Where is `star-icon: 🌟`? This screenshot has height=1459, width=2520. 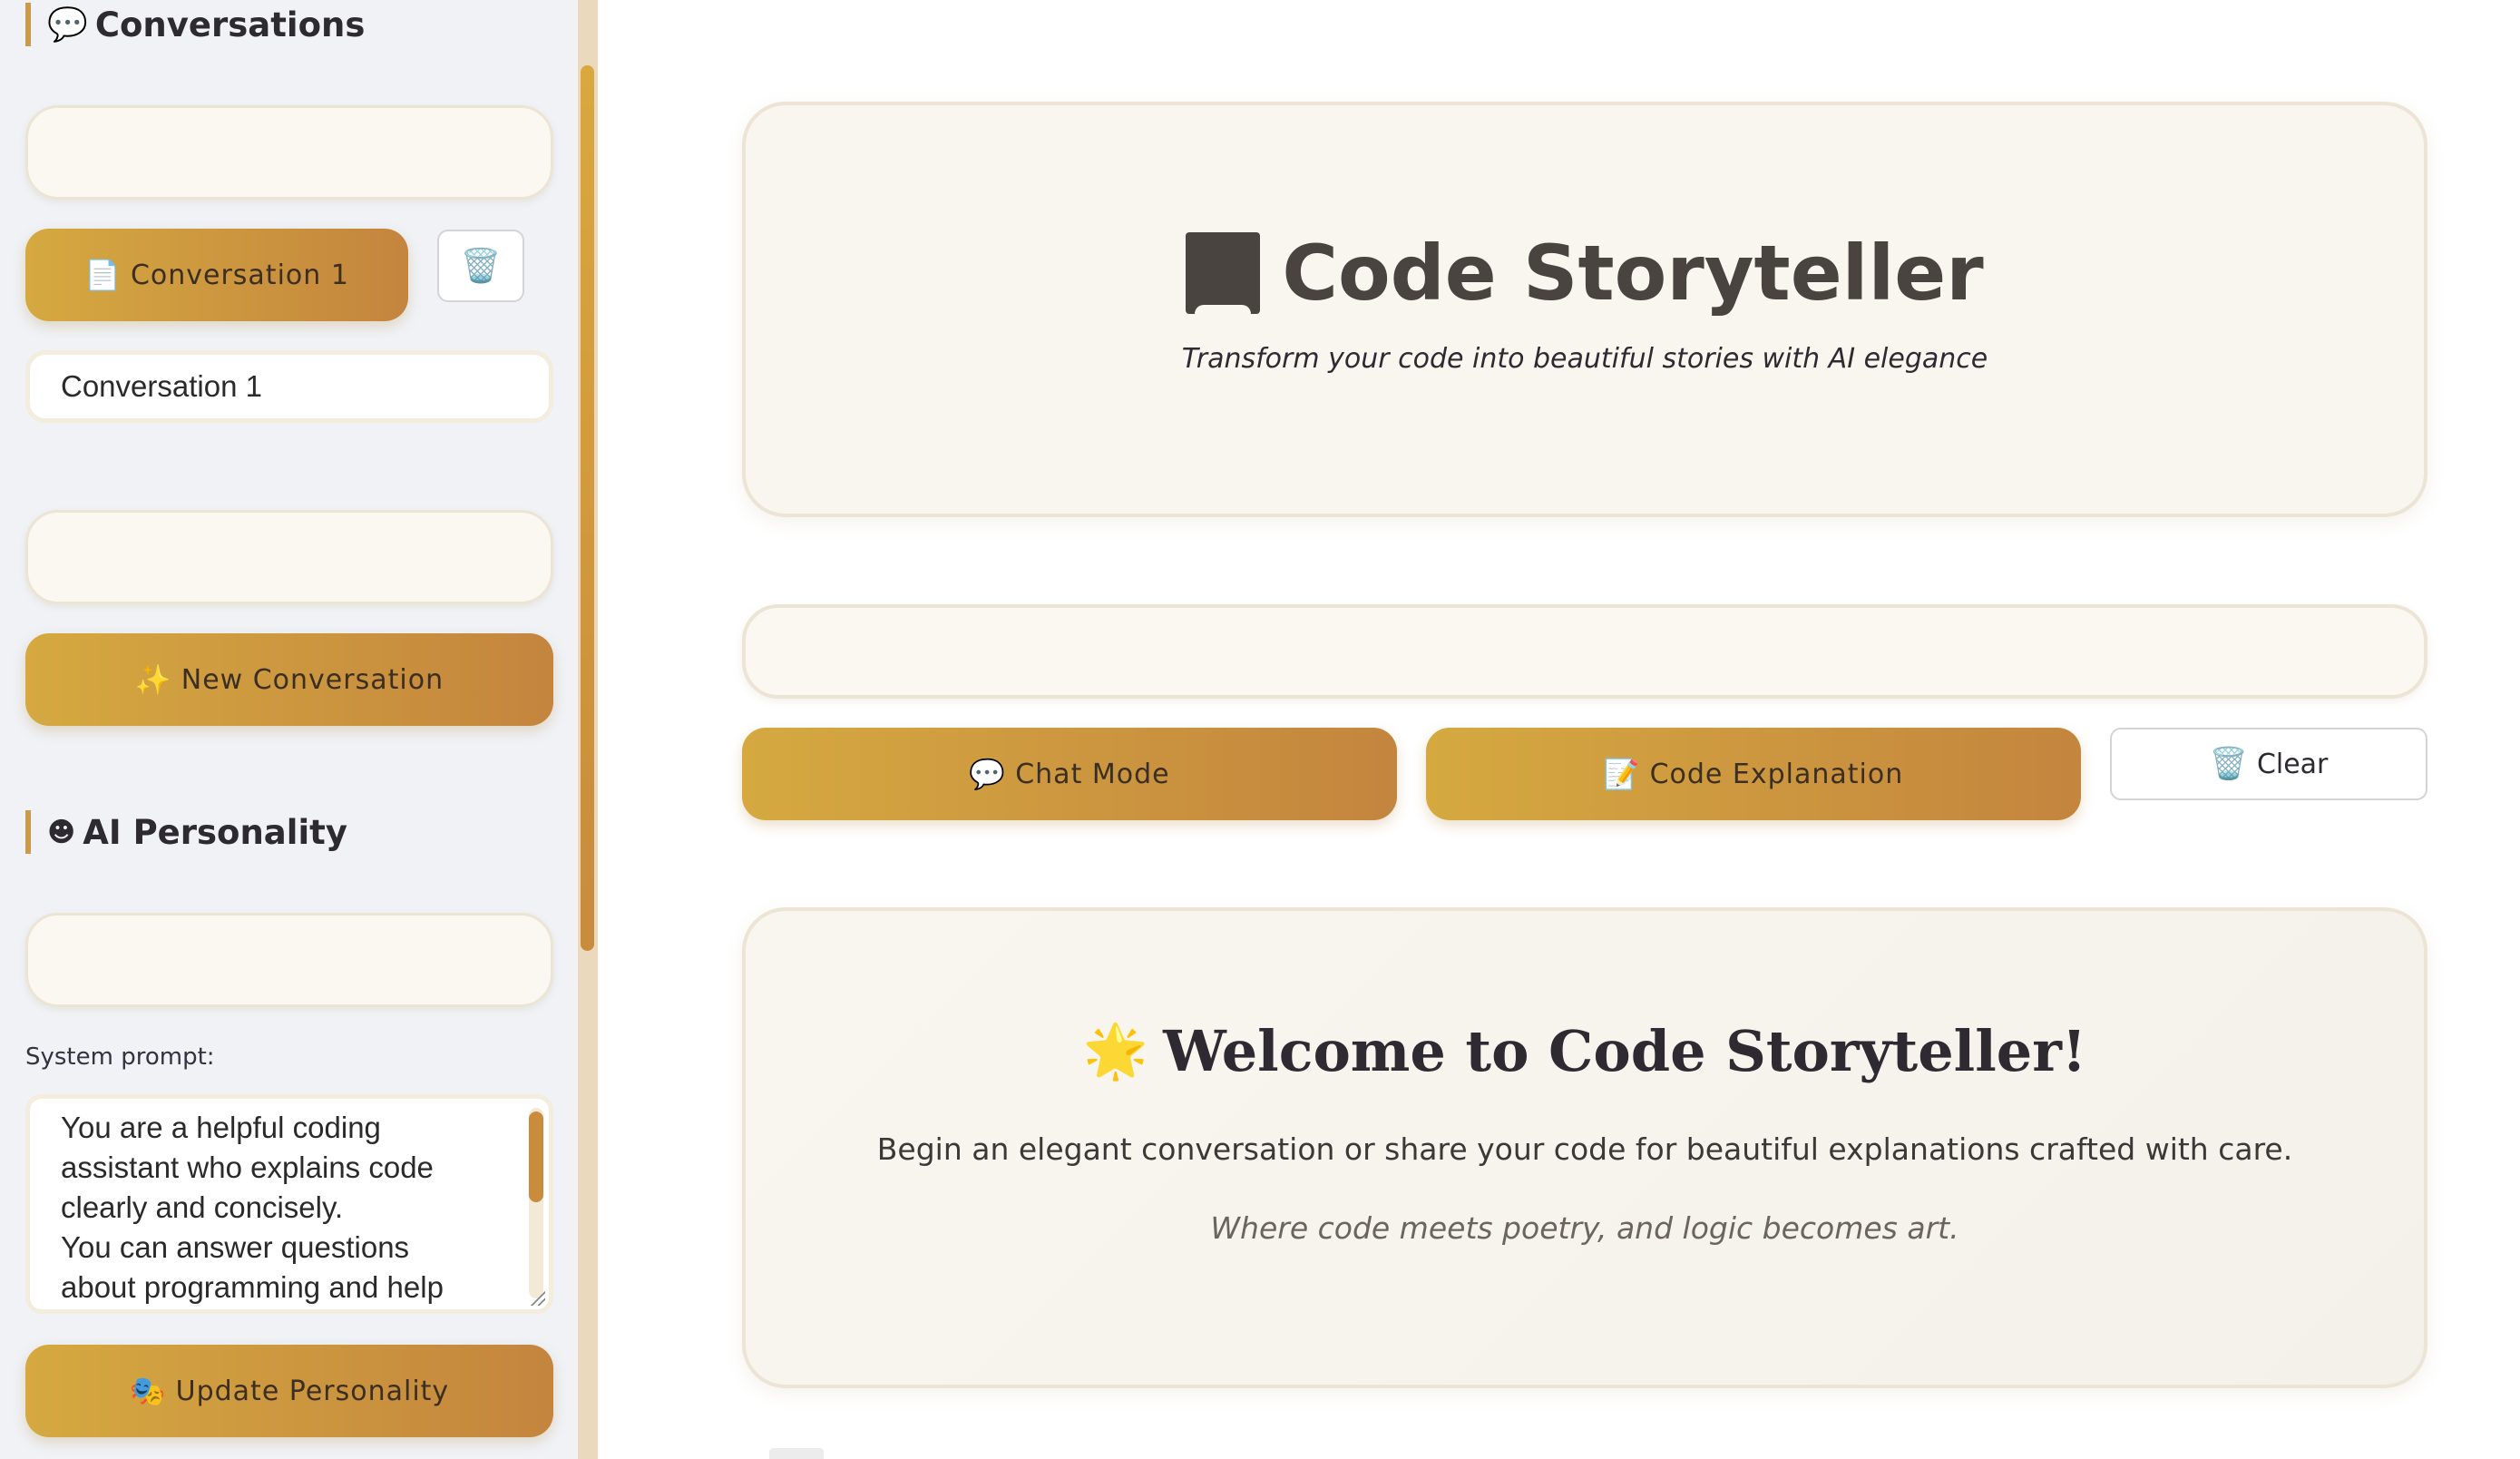
star-icon: 🌟 is located at coordinates (1116, 1051).